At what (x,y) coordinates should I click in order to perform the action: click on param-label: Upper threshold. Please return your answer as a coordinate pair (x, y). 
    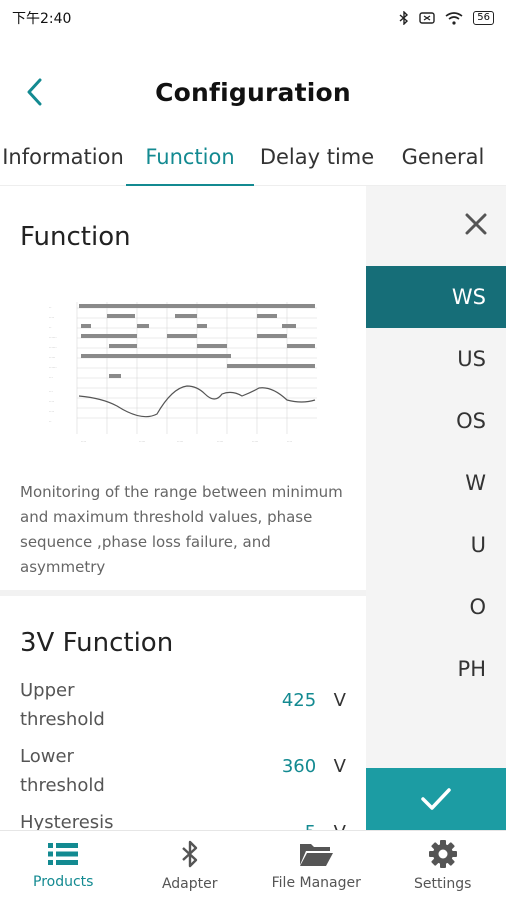
    Looking at the image, I should click on (62, 705).